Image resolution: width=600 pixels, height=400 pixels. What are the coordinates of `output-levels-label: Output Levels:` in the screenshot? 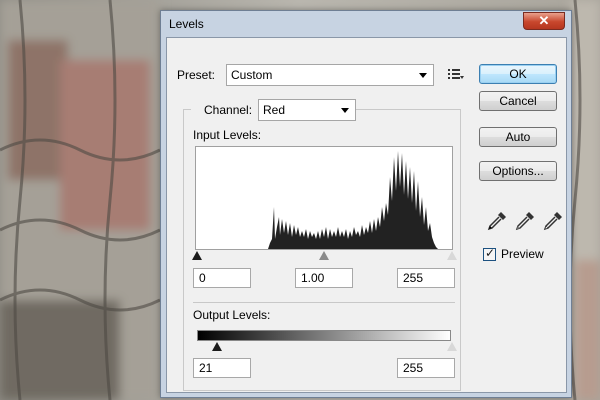 It's located at (232, 315).